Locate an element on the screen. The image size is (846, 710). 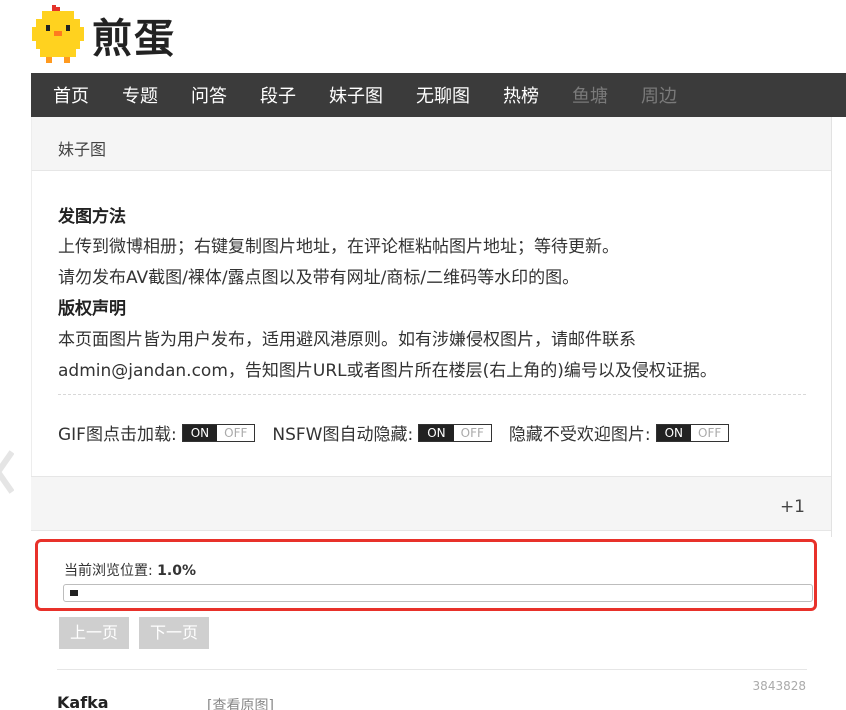
post-method-line1: 上传到微博相册；右键复制图片地址，在评论框粘帖图片地址；等待更新。 is located at coordinates (338, 247).